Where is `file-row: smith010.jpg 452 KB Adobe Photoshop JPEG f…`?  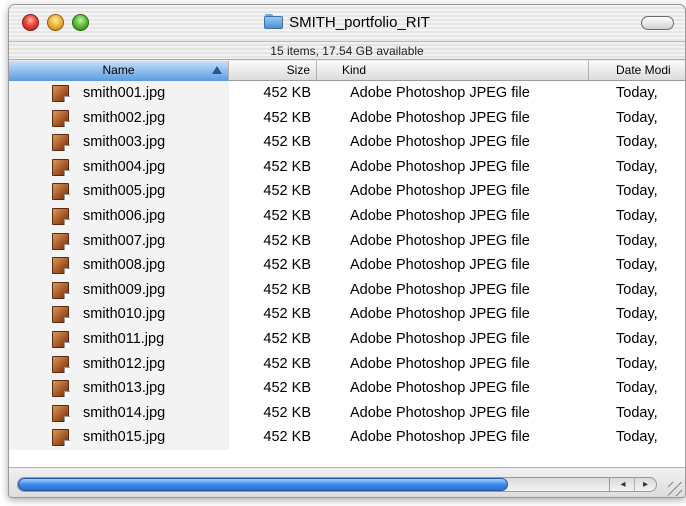 file-row: smith010.jpg 452 KB Adobe Photoshop JPEG f… is located at coordinates (347, 314).